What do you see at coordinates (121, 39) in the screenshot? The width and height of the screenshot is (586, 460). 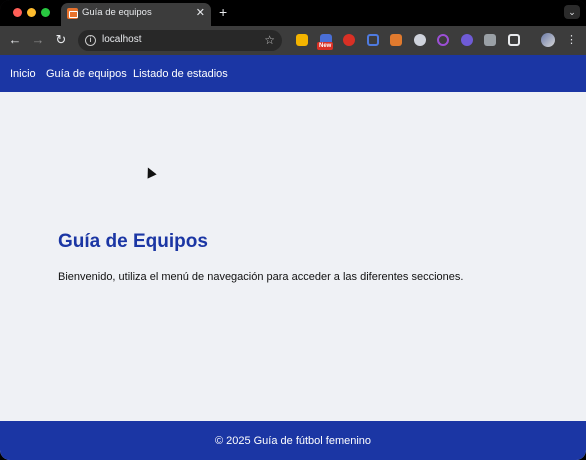 I see `url-text: localhost` at bounding box center [121, 39].